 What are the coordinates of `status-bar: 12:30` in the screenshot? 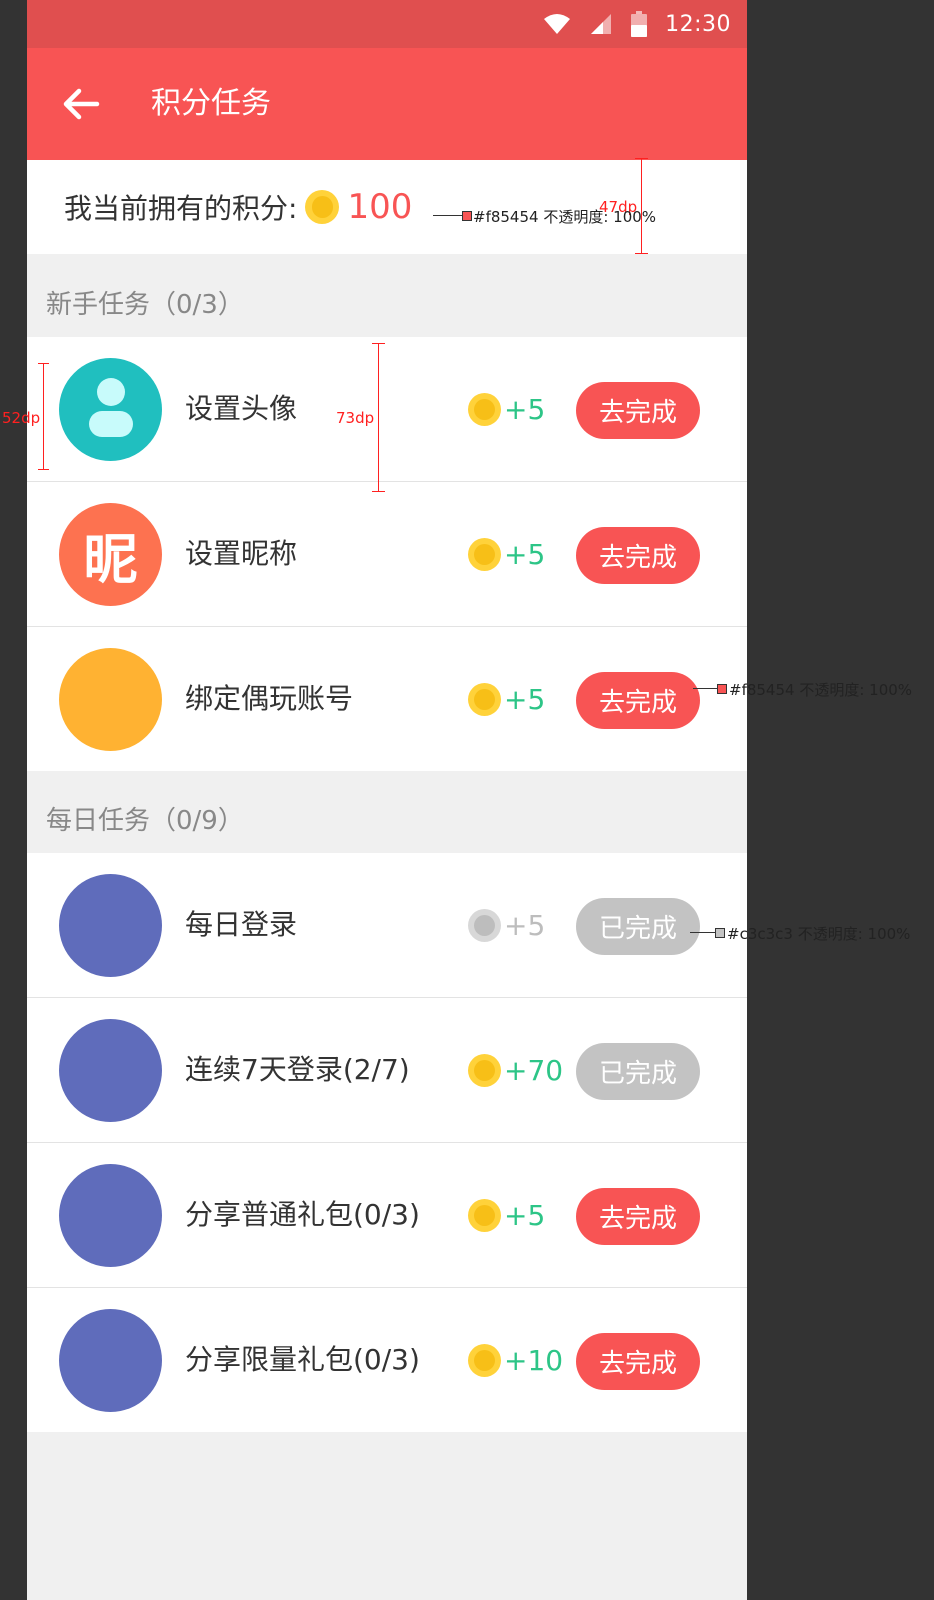 It's located at (387, 24).